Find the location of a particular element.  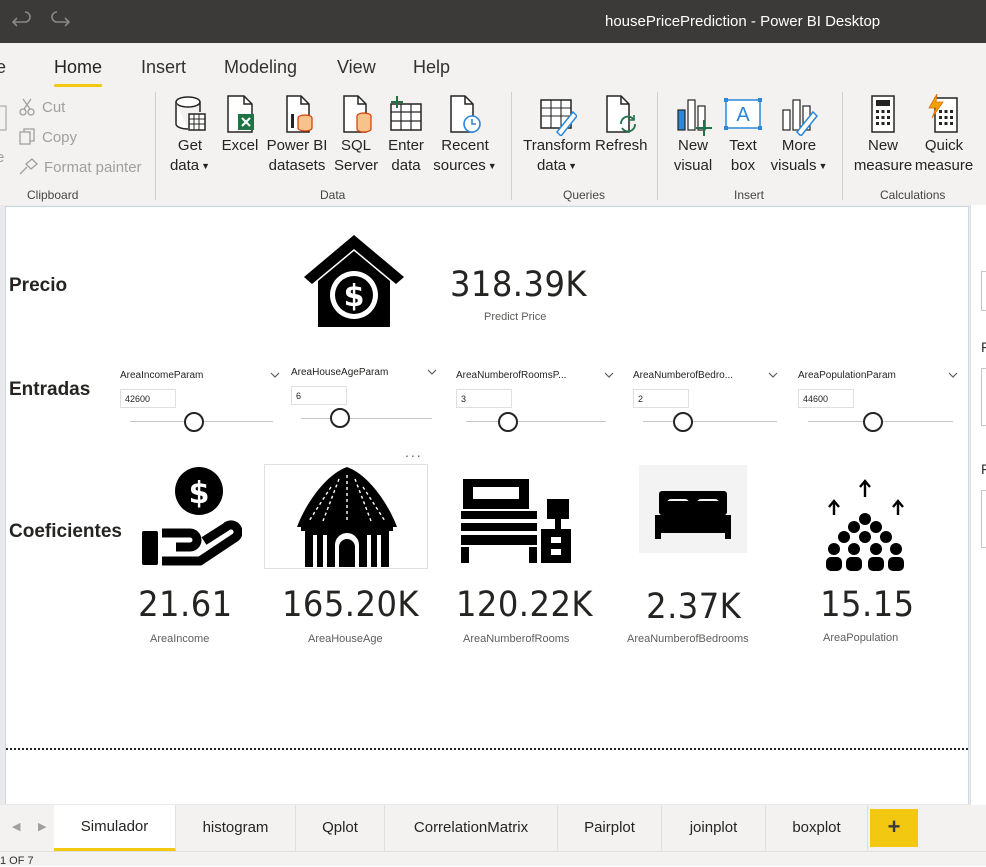

format-painter-button: Format painter is located at coordinates (80, 167).